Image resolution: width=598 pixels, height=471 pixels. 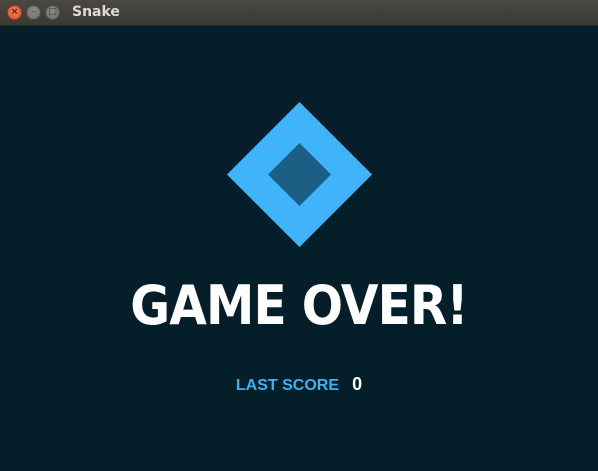 I want to click on close-window-button: ×, so click(x=14, y=12).